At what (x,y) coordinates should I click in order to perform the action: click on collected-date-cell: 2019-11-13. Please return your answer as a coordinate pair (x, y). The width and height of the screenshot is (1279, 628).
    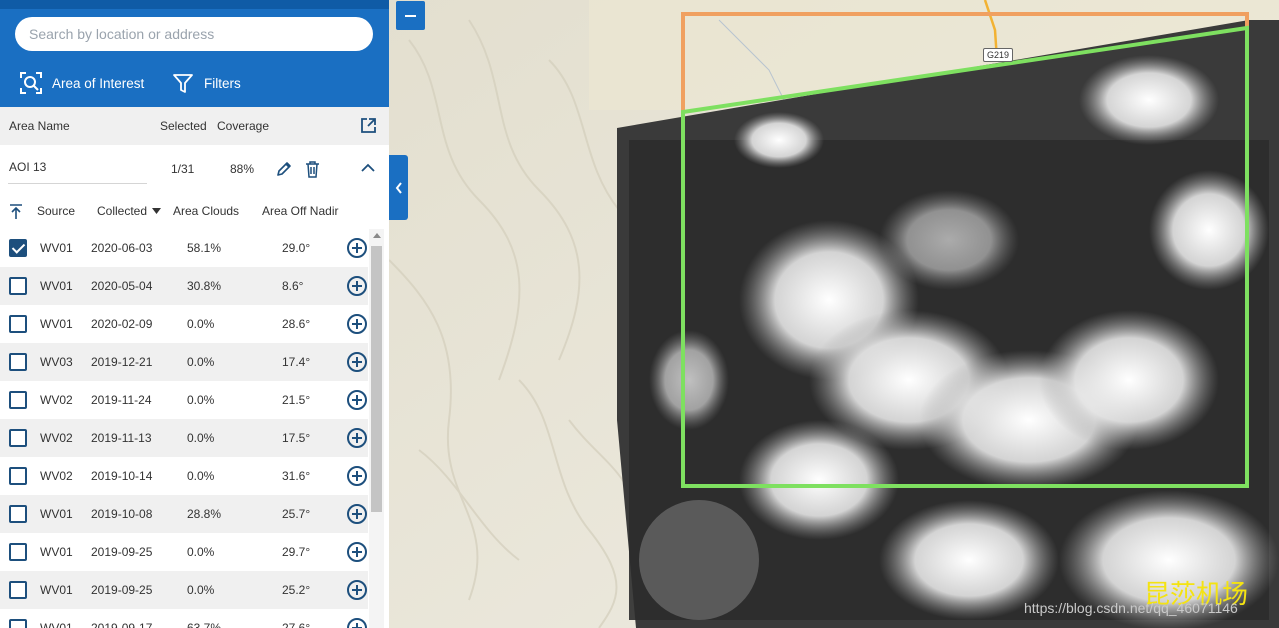
    Looking at the image, I should click on (121, 438).